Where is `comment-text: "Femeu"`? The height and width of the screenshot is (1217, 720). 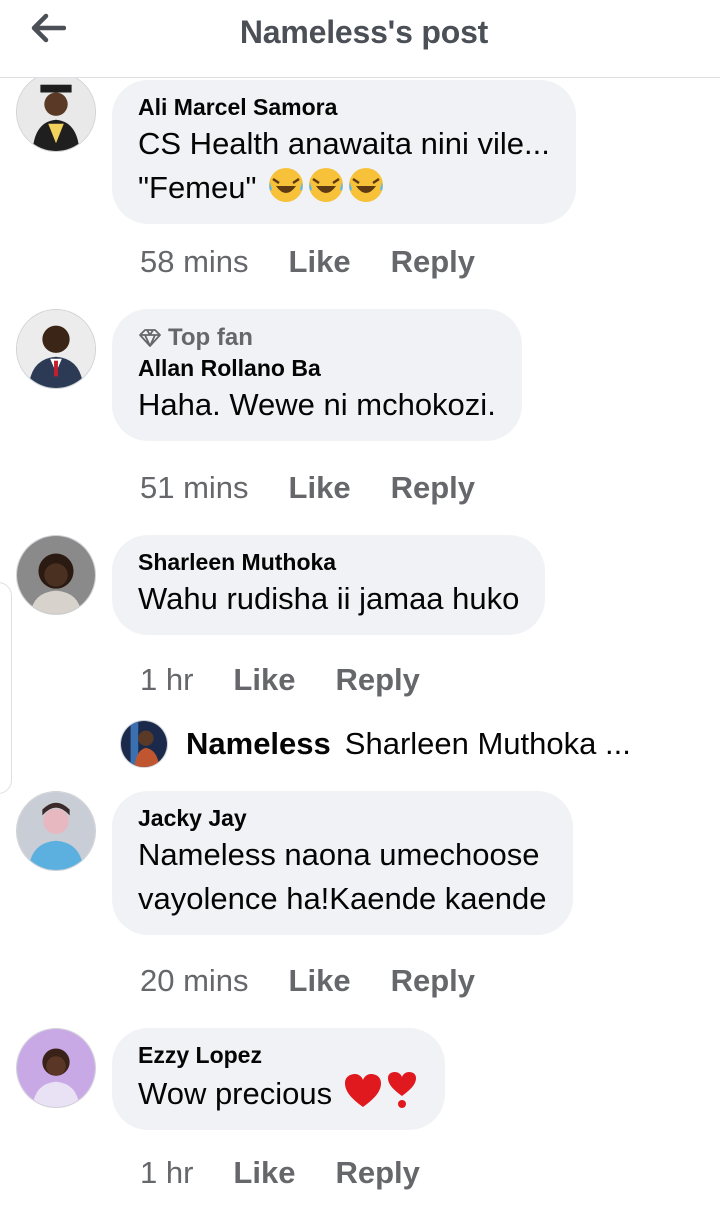 comment-text: "Femeu" is located at coordinates (344, 188).